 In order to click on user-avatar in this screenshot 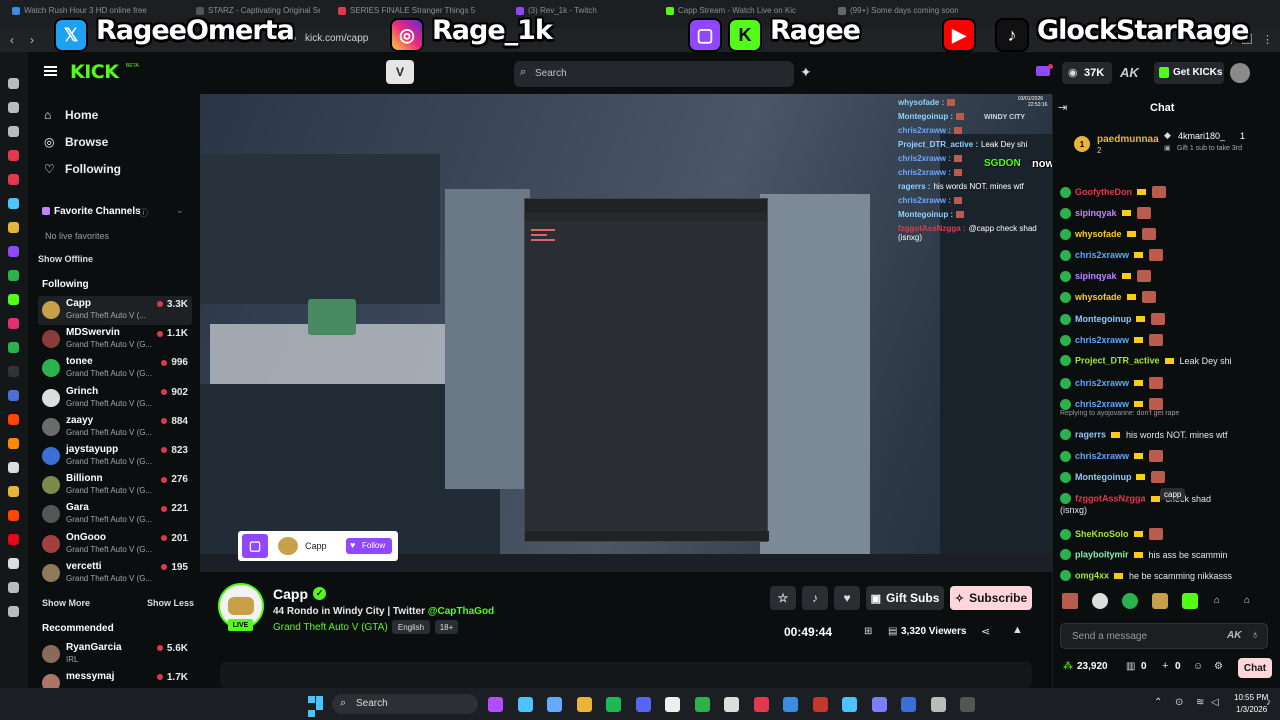, I will do `click(1240, 73)`.